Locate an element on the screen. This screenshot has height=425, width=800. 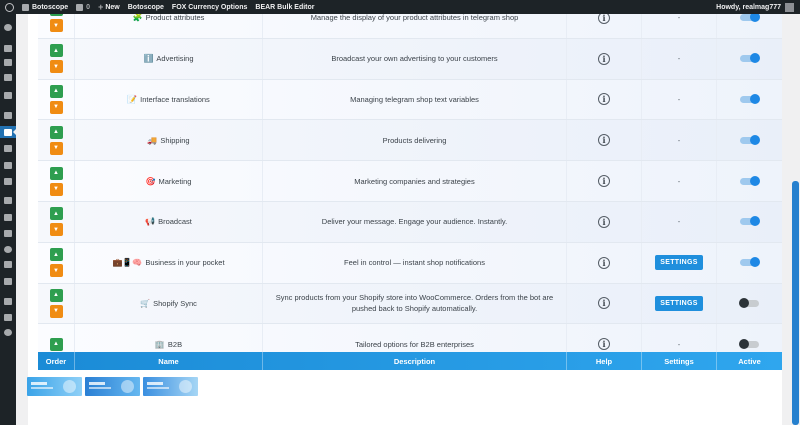
menu-bear-bulk-editor: BEAR Bulk Editor is located at coordinates (284, 7).